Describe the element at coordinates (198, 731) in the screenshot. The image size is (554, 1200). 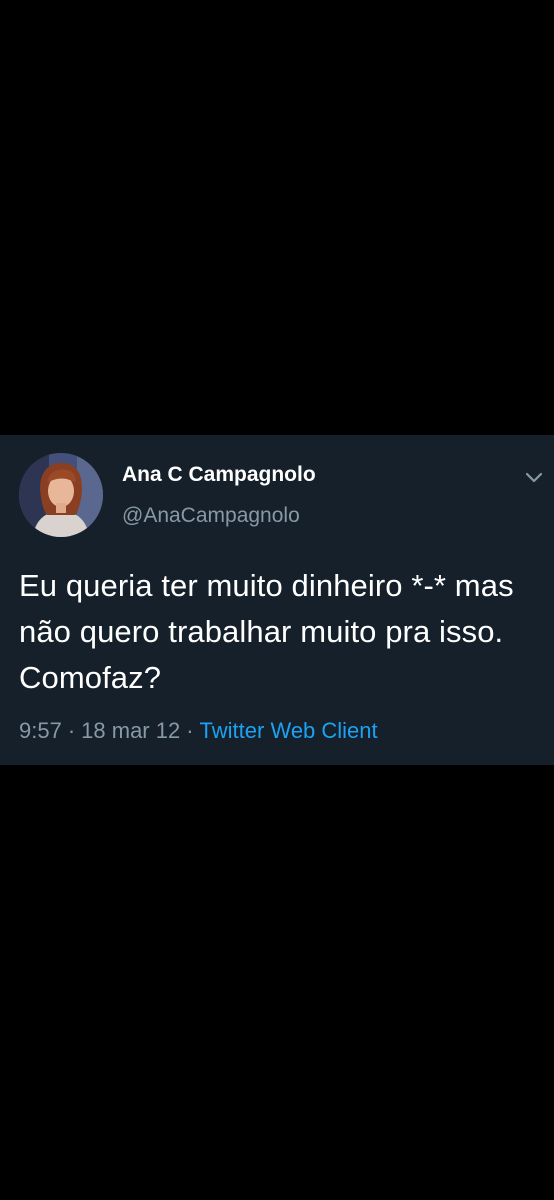
I see `tweet-meta: 9:57 · 18 mar 12 · Twitter Web Client` at that location.